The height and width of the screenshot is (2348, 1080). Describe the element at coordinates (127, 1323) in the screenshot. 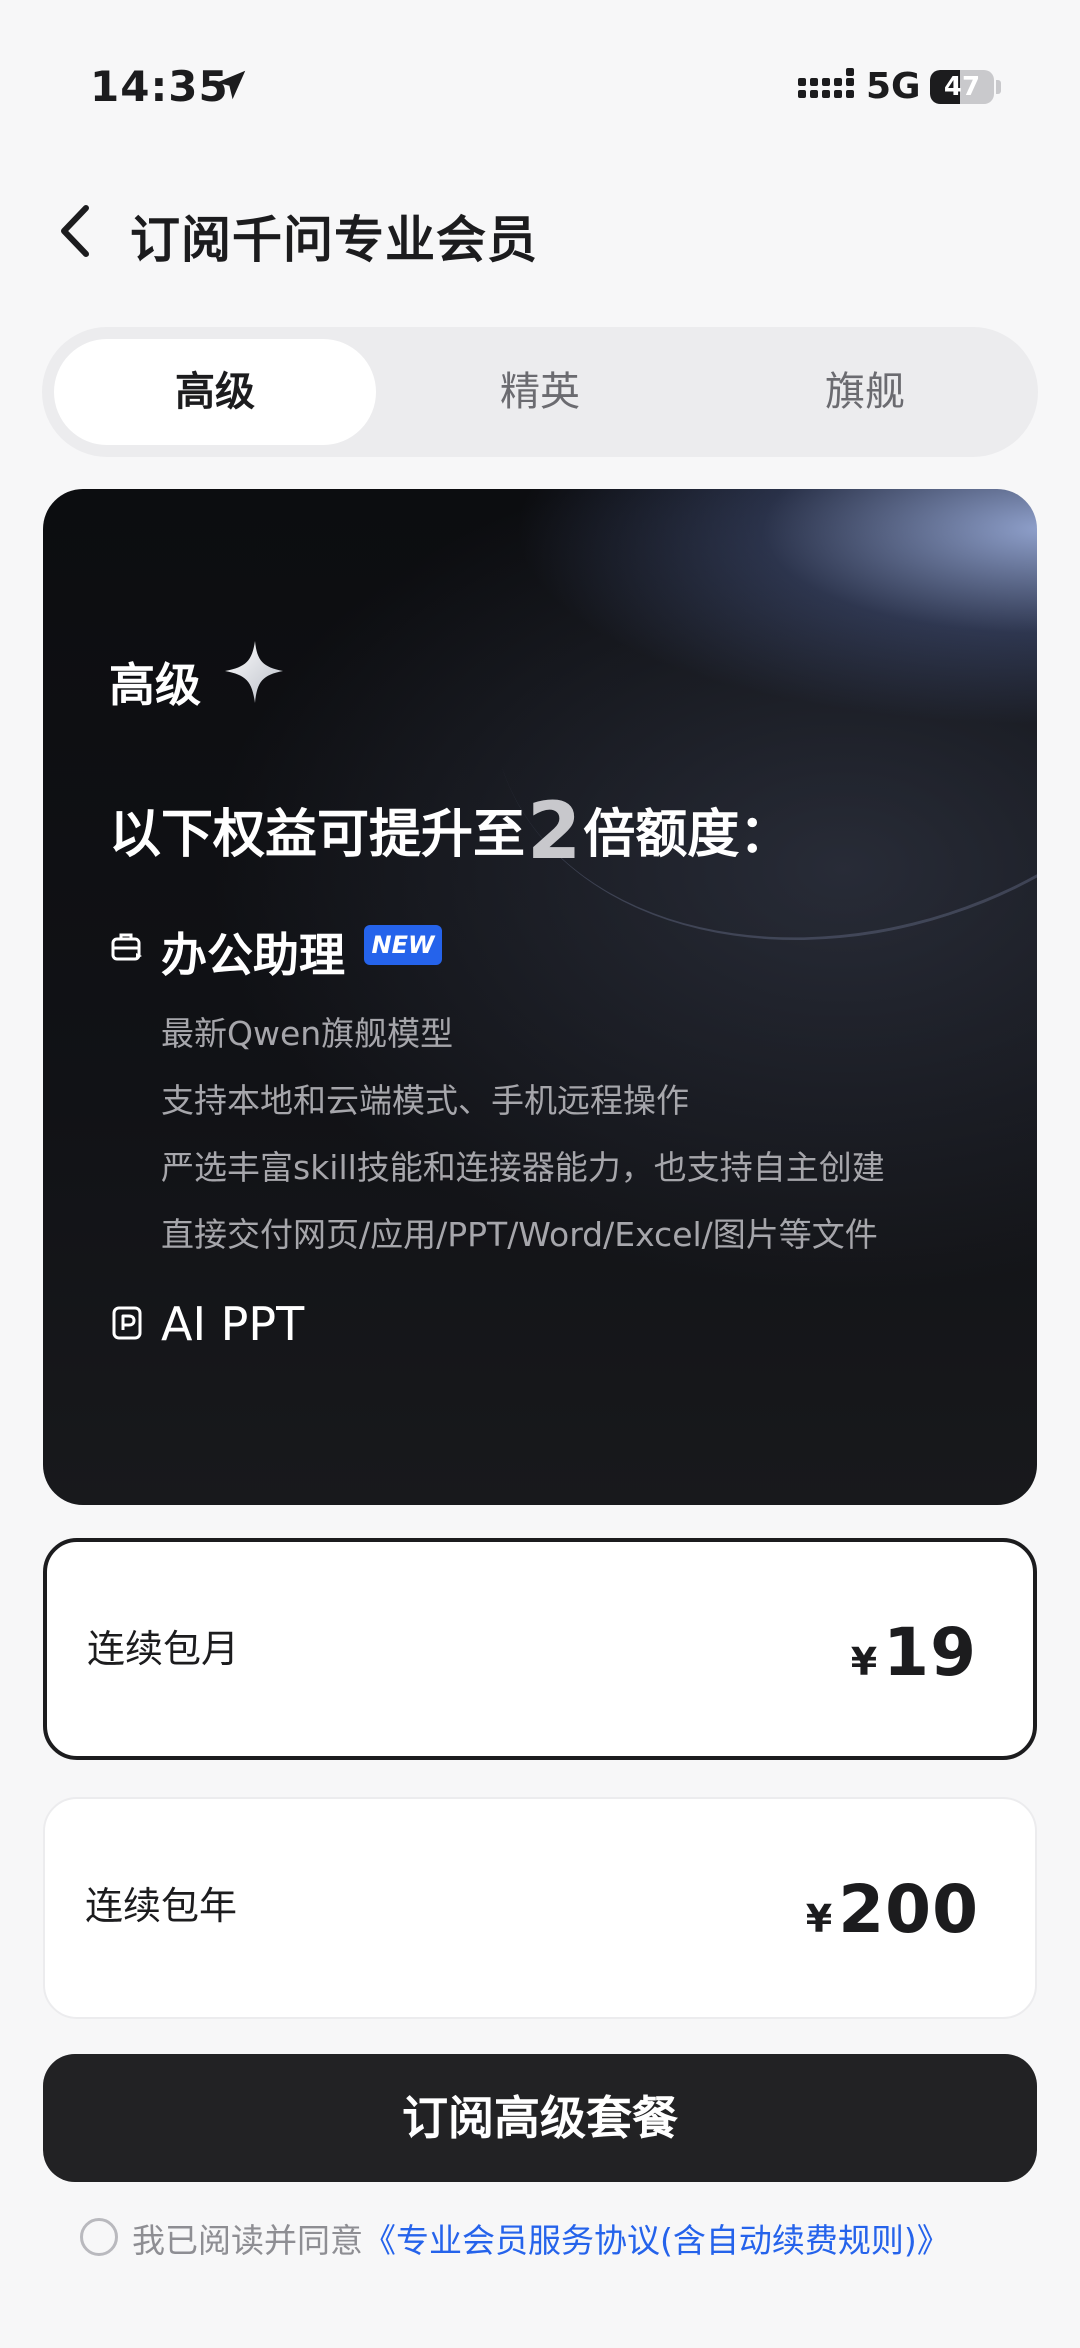

I see `ppt-icon` at that location.